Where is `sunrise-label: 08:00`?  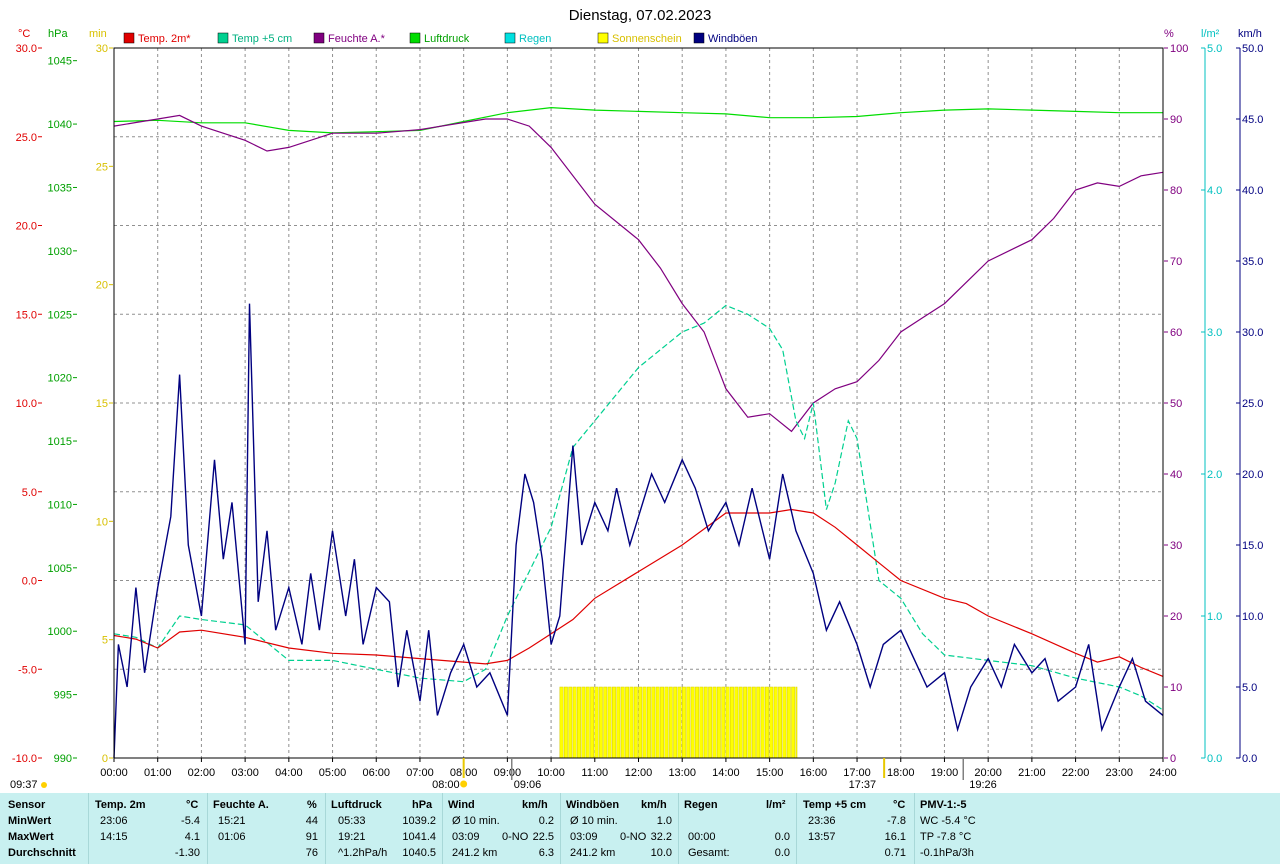 sunrise-label: 08:00 is located at coordinates (446, 785).